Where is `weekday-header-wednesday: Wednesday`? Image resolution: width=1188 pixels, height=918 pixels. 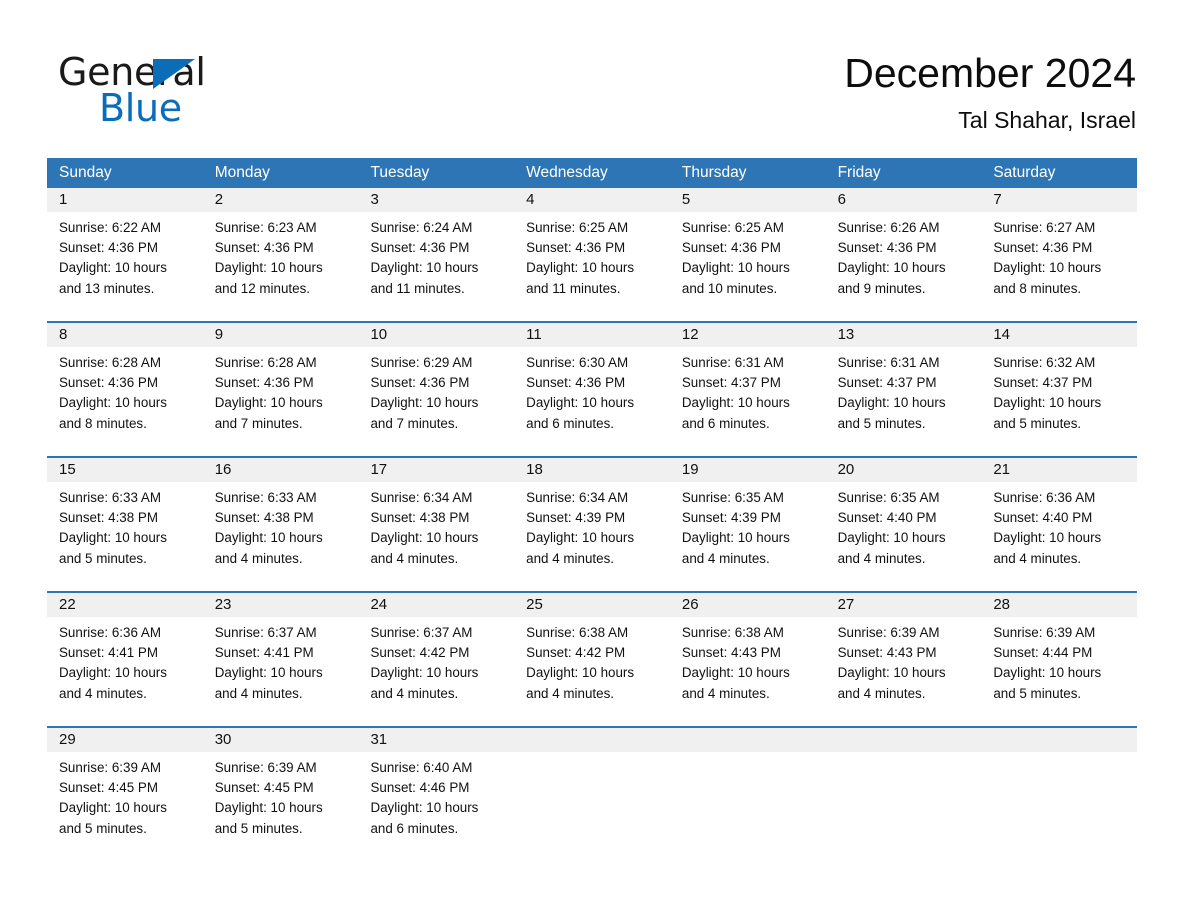 weekday-header-wednesday: Wednesday is located at coordinates (567, 172).